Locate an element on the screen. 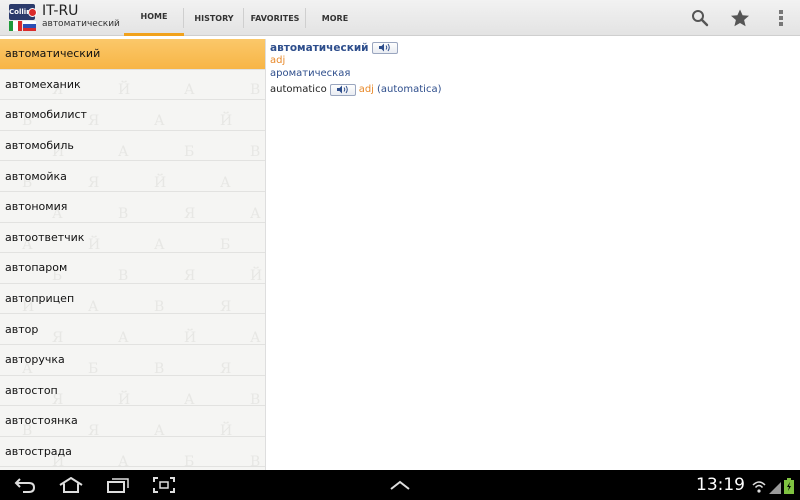 The image size is (800, 500). home-icon is located at coordinates (71, 485).